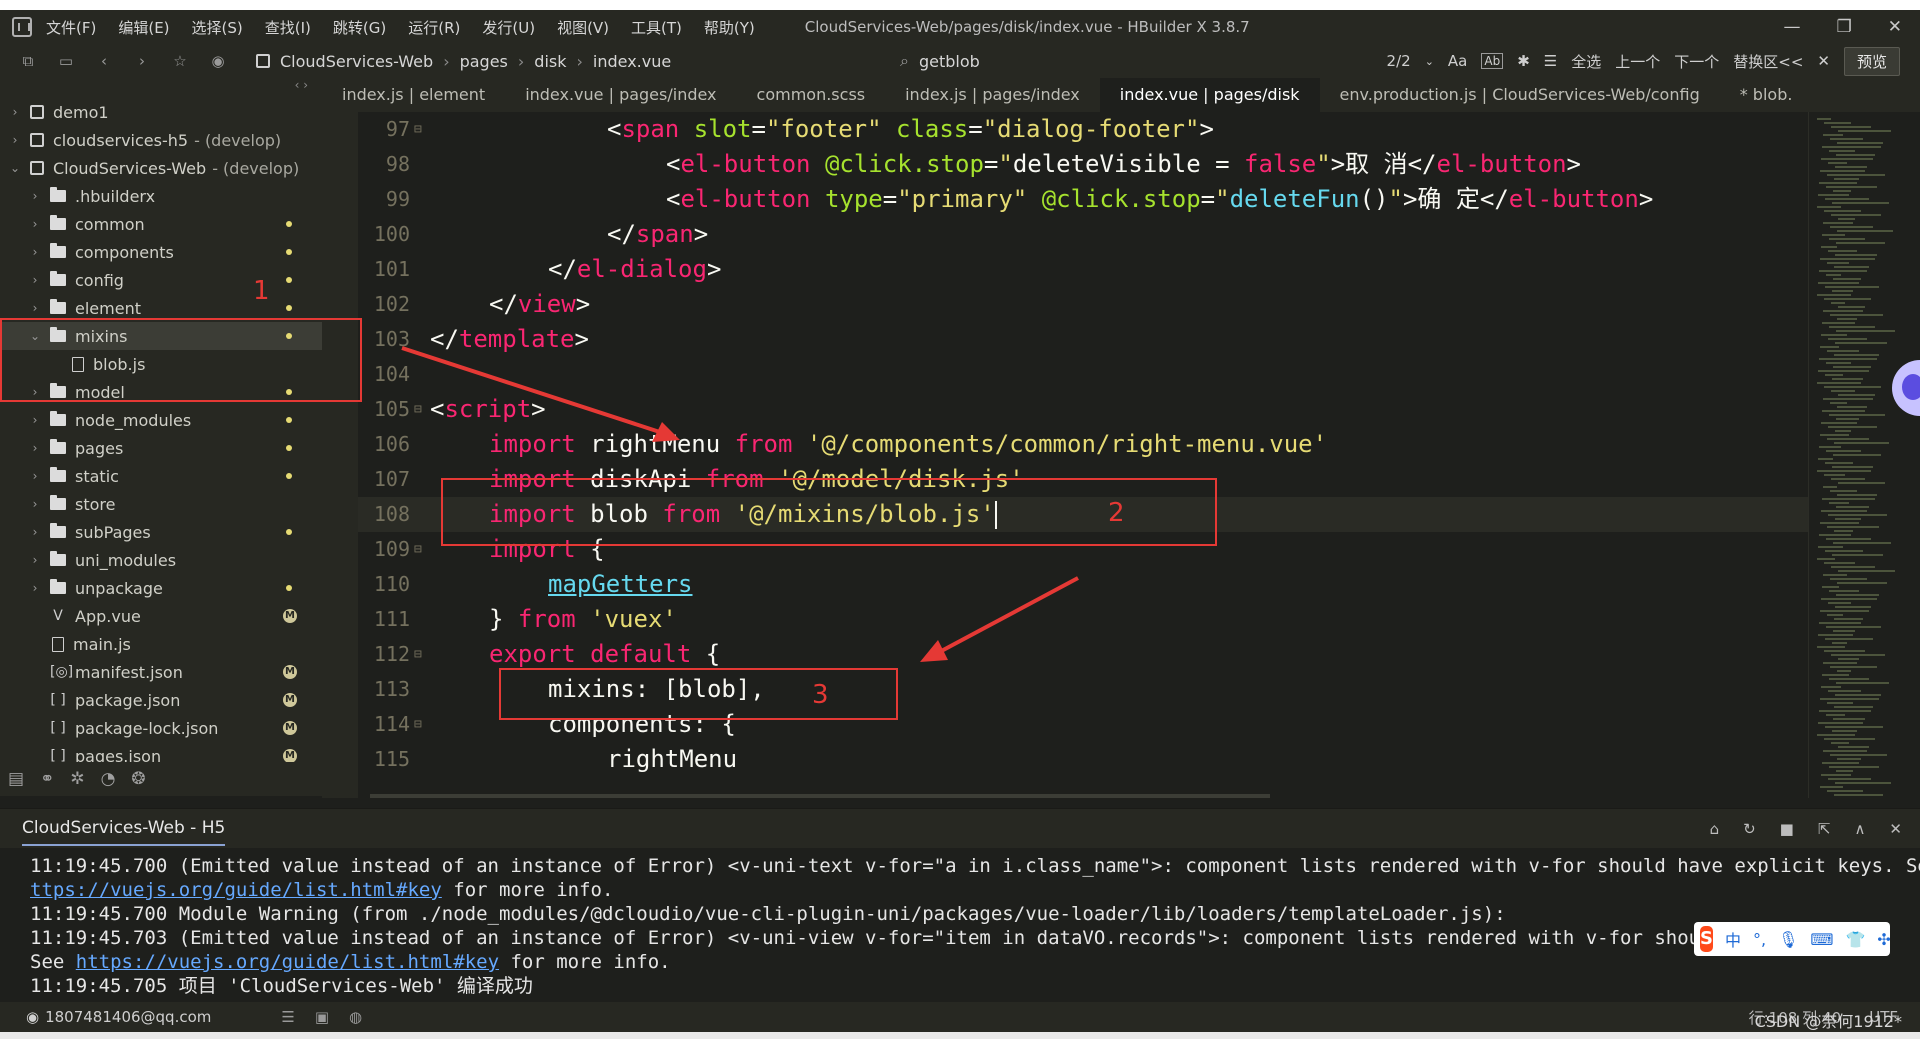 Image resolution: width=1920 pixels, height=1039 pixels. Describe the element at coordinates (161, 560) in the screenshot. I see `tree-item: › uni_modules` at that location.